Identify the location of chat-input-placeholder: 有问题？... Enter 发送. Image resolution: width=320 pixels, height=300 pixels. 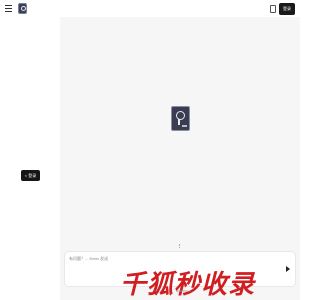
(88, 259).